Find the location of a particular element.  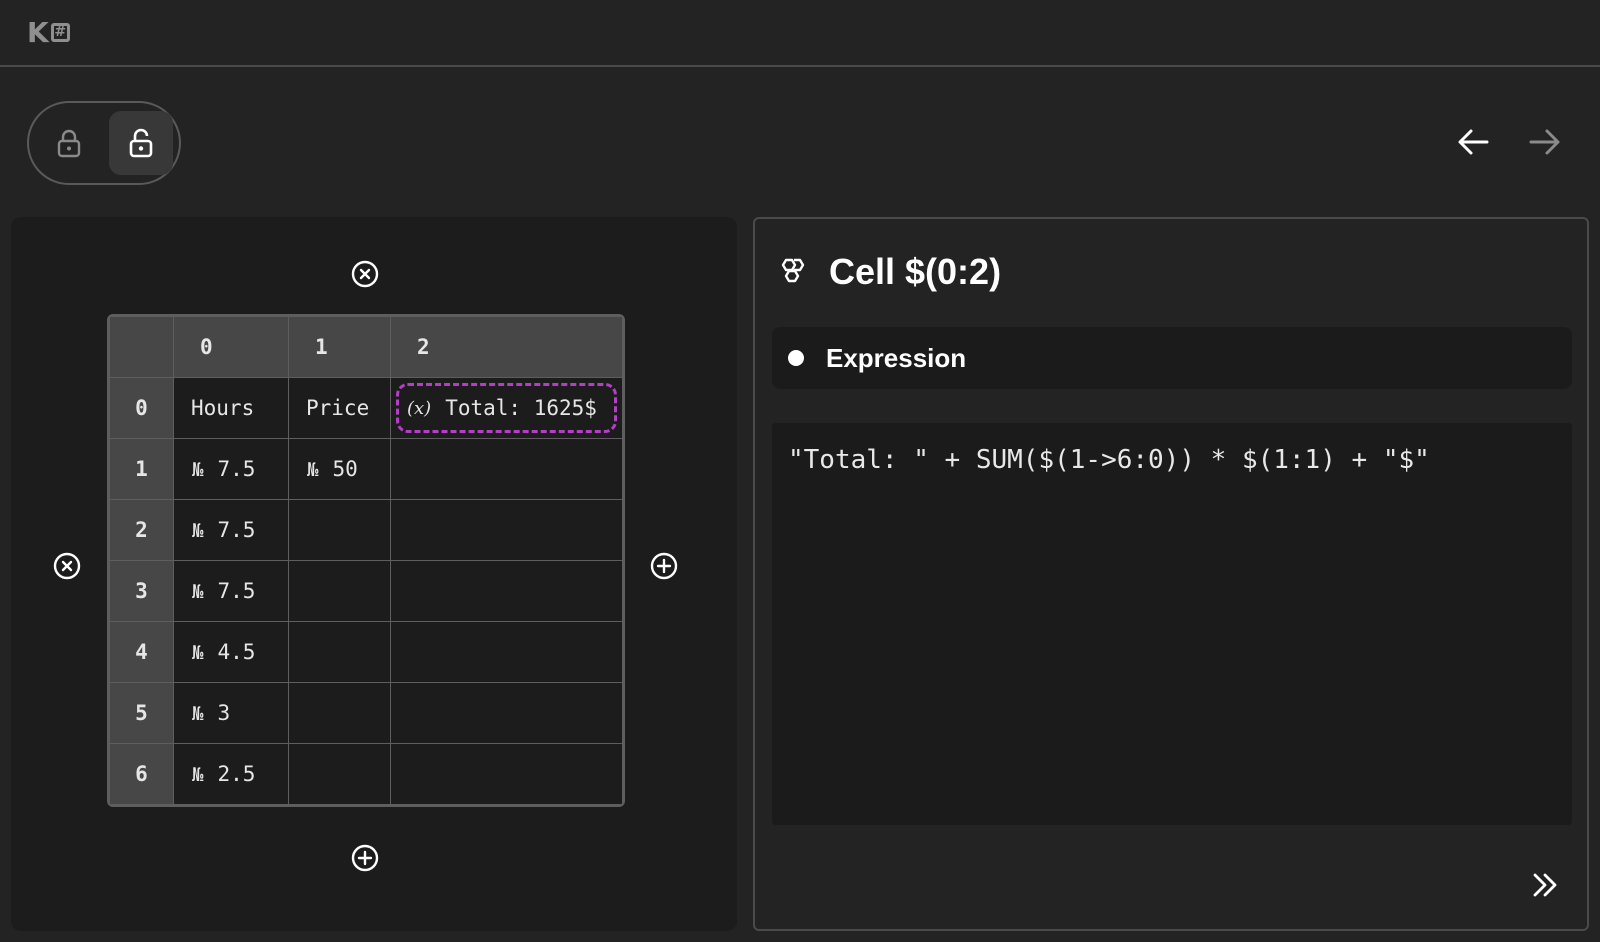

column-header-2: 2 is located at coordinates (506, 347).